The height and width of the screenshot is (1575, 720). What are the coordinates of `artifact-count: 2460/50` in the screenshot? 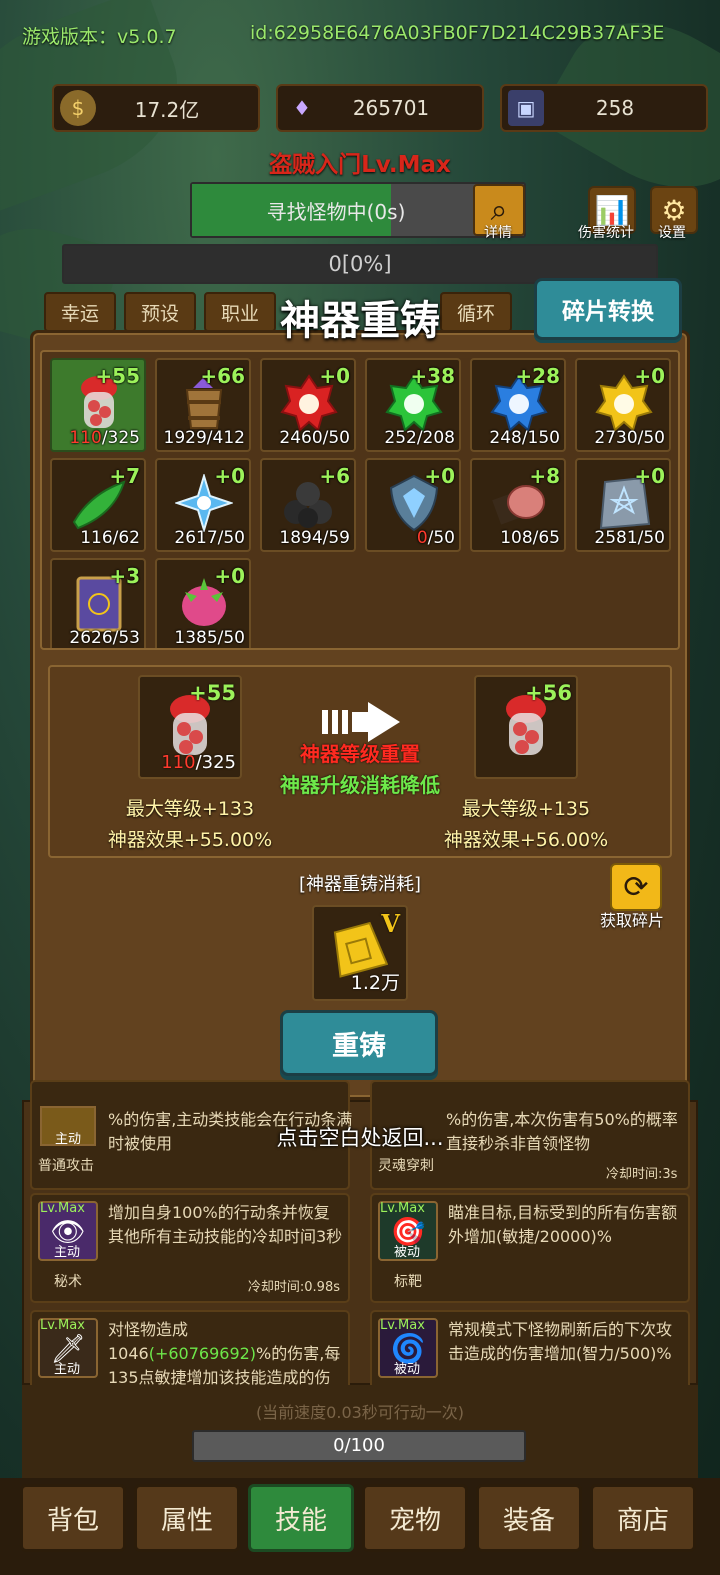 It's located at (314, 438).